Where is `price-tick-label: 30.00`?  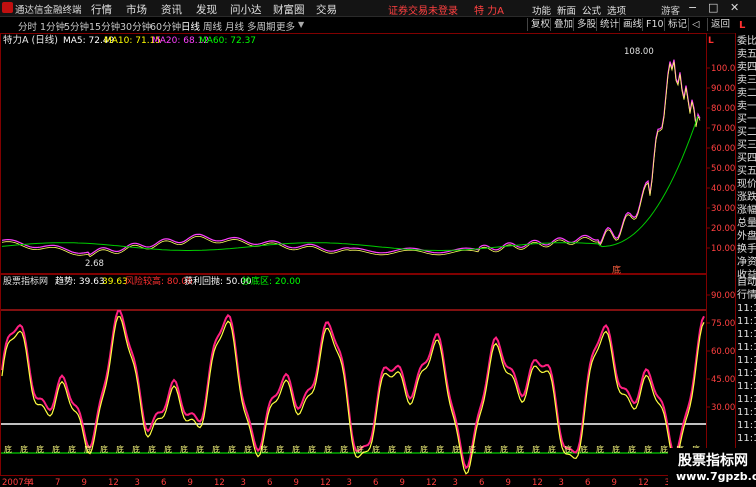 price-tick-label: 30.00 is located at coordinates (723, 209).